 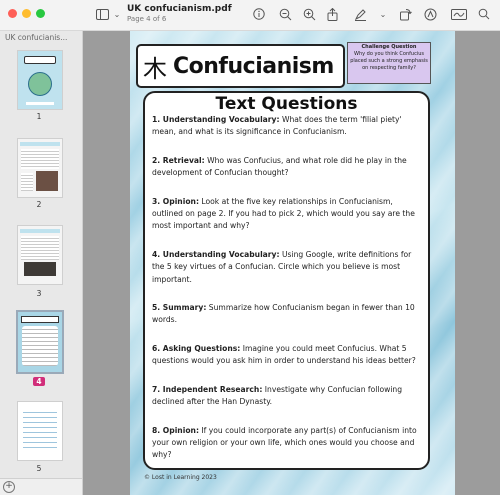 What do you see at coordinates (286, 104) in the screenshot?
I see `card-title: Text Questions` at bounding box center [286, 104].